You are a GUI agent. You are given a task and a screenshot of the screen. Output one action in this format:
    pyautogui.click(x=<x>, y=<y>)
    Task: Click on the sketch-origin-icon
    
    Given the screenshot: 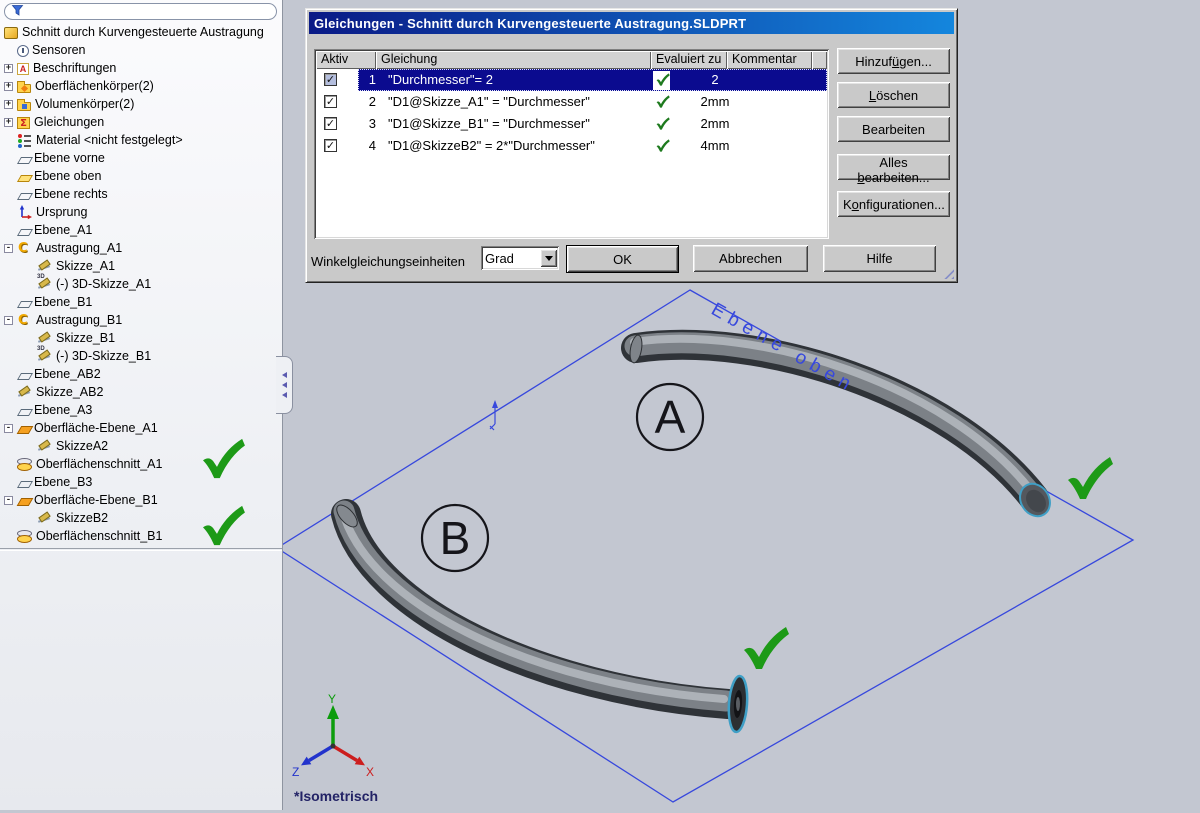 What is the action you would take?
    pyautogui.click(x=493, y=415)
    